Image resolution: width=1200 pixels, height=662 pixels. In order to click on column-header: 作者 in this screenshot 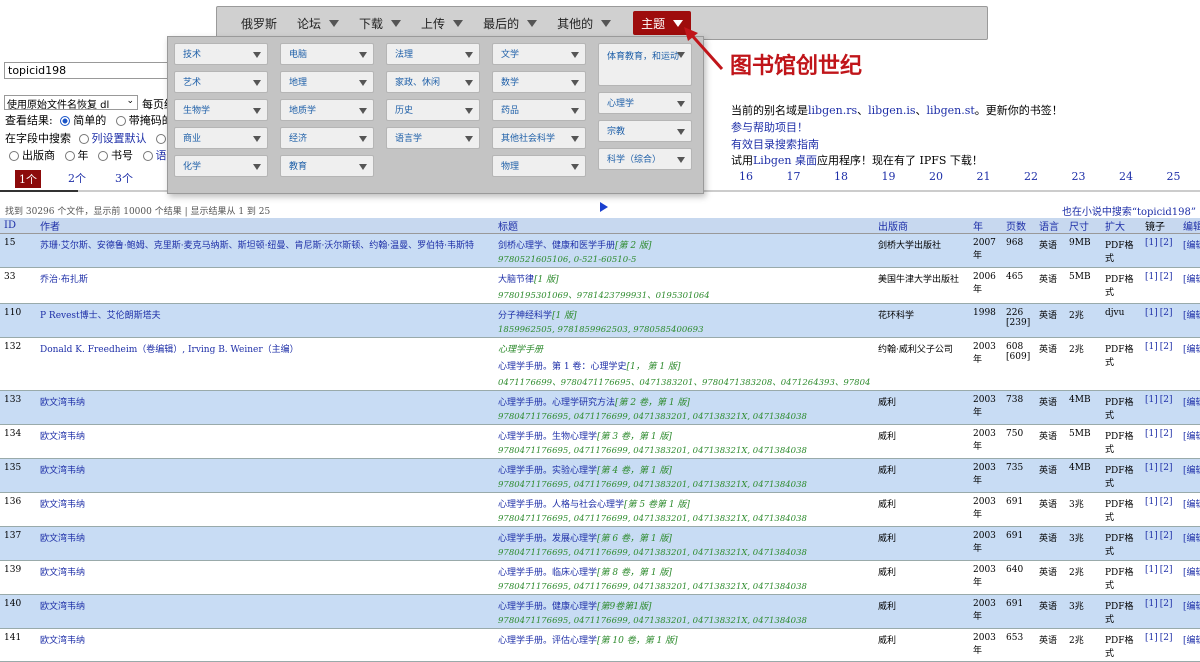, I will do `click(265, 226)`.